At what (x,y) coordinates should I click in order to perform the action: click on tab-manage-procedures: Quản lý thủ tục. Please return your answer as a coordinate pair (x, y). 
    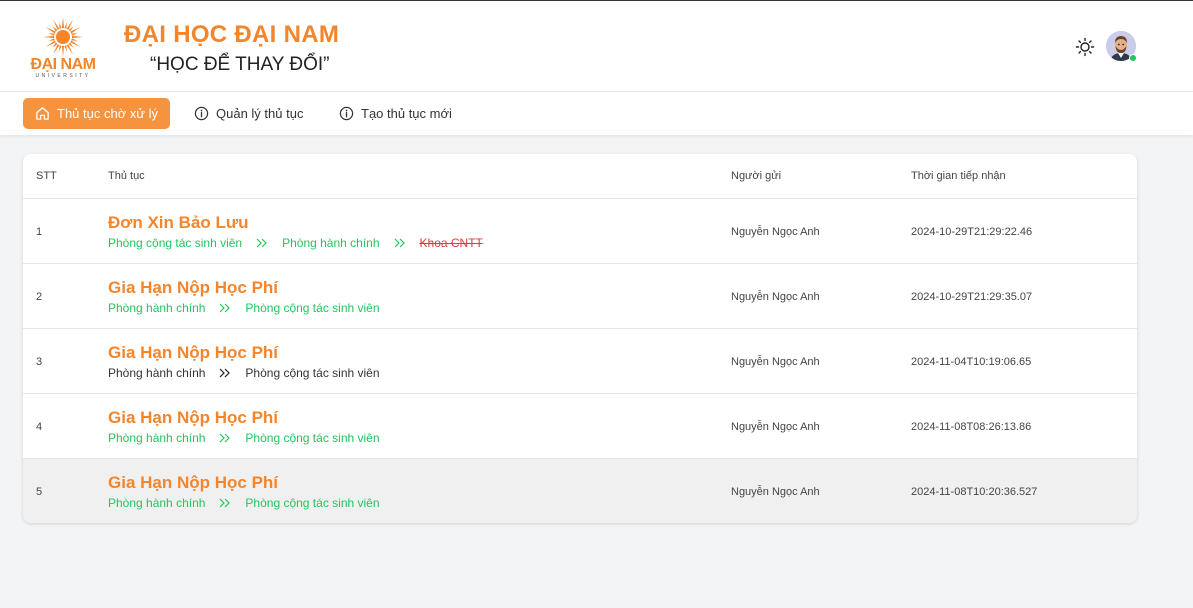
    Looking at the image, I should click on (248, 113).